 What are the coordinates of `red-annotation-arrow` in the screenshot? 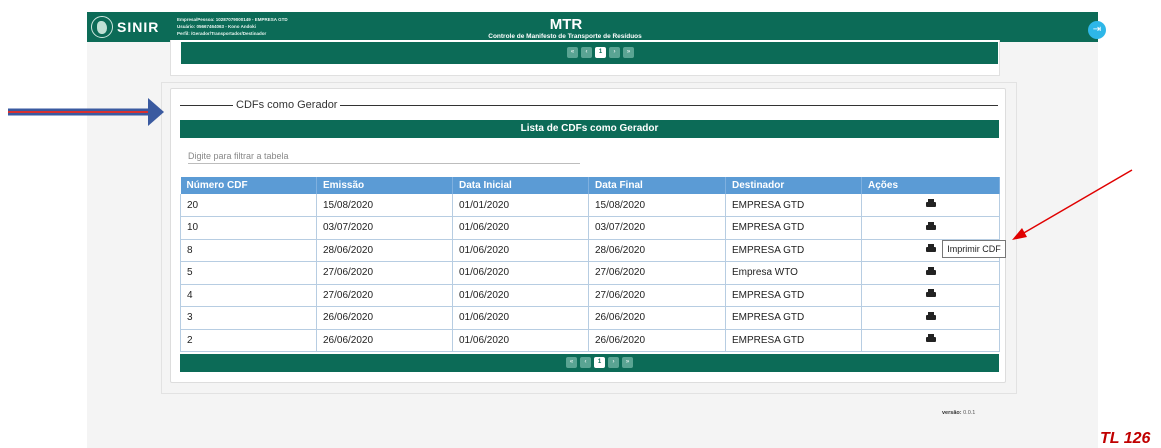 It's located at (1072, 204).